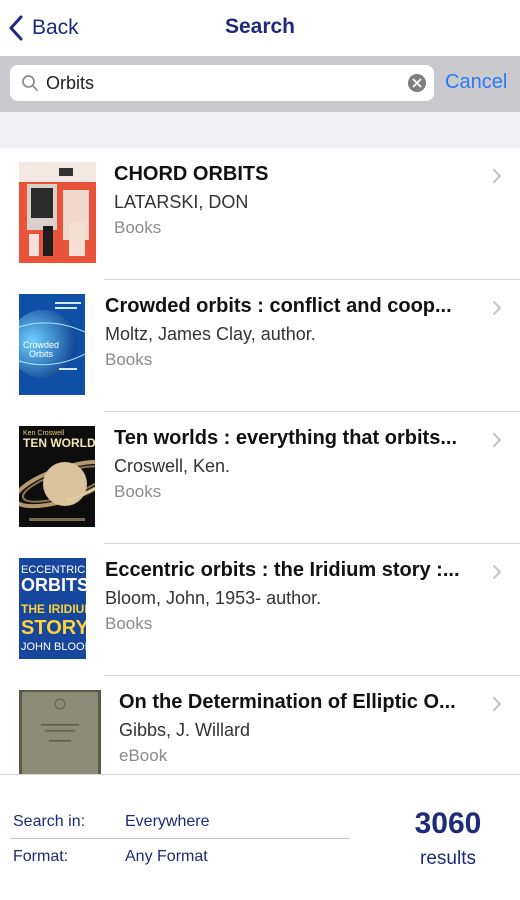 The width and height of the screenshot is (520, 900). What do you see at coordinates (143, 755) in the screenshot?
I see `result-type: eBook` at bounding box center [143, 755].